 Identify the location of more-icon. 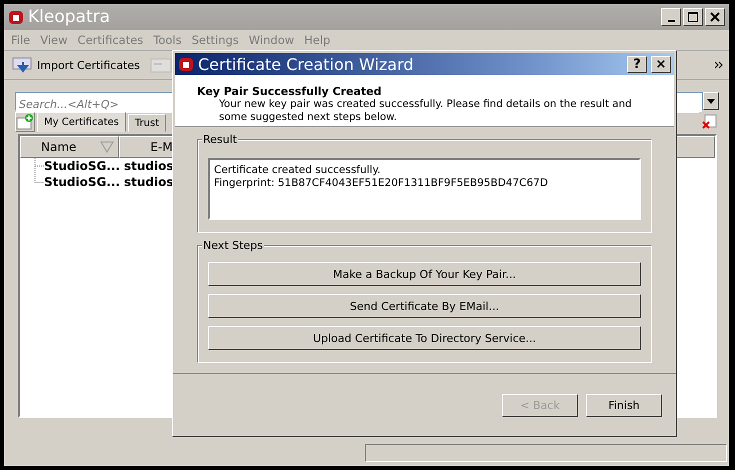
(719, 65).